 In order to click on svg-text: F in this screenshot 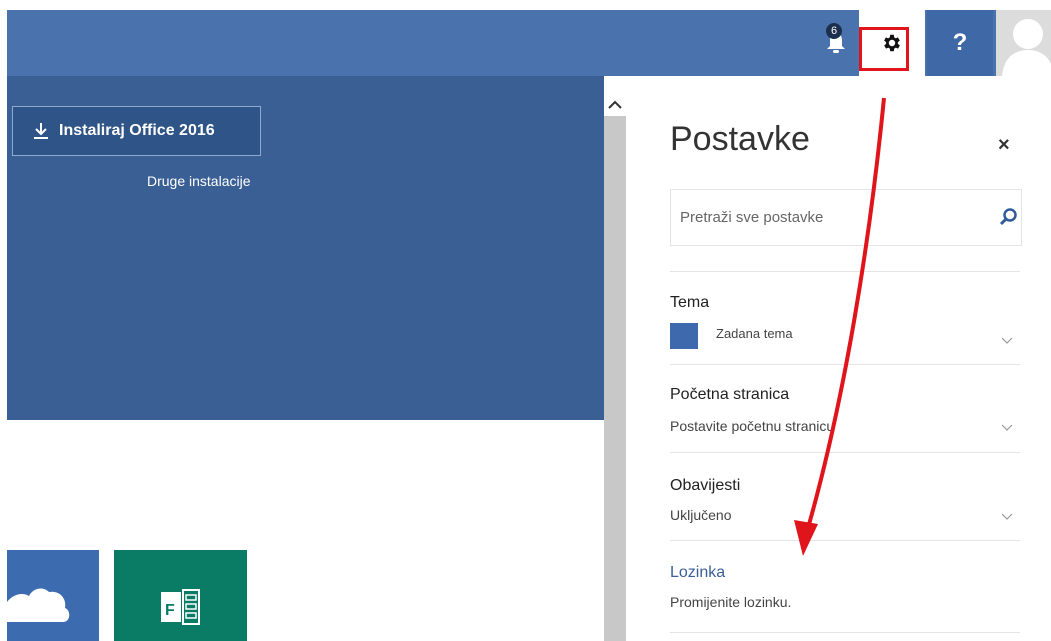, I will do `click(170, 610)`.